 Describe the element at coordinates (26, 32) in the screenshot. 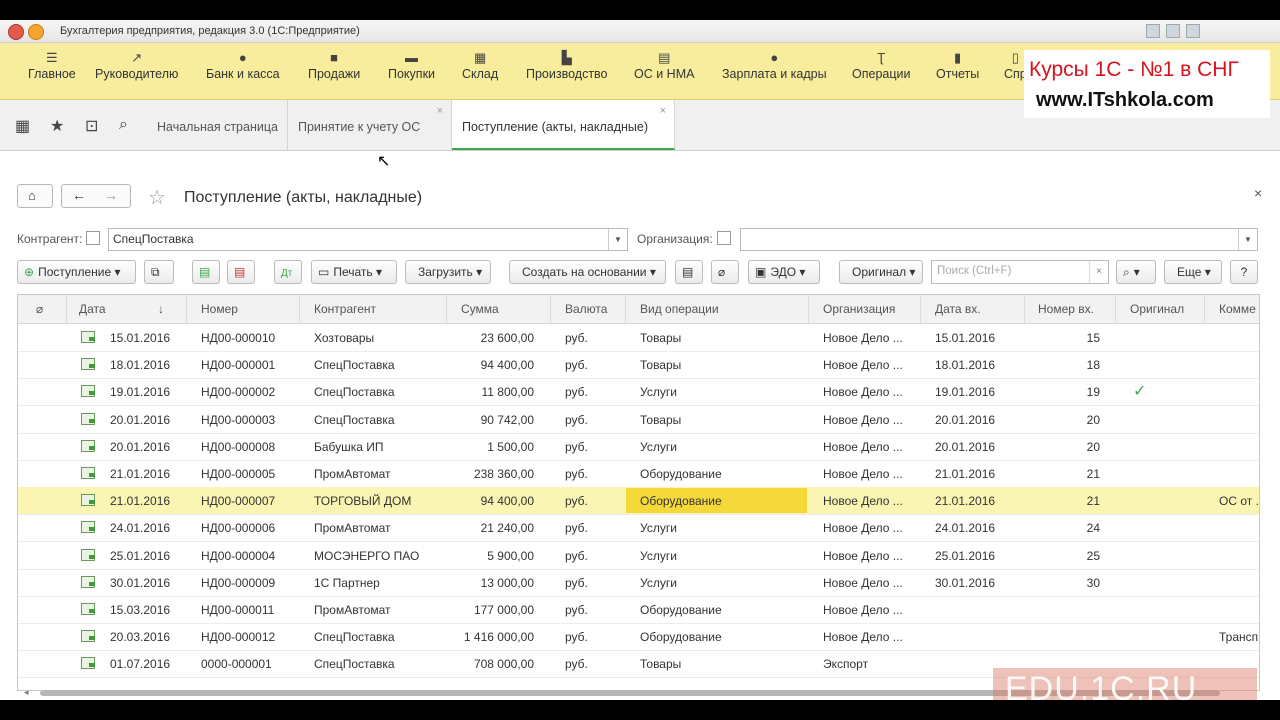

I see `title-icons` at that location.